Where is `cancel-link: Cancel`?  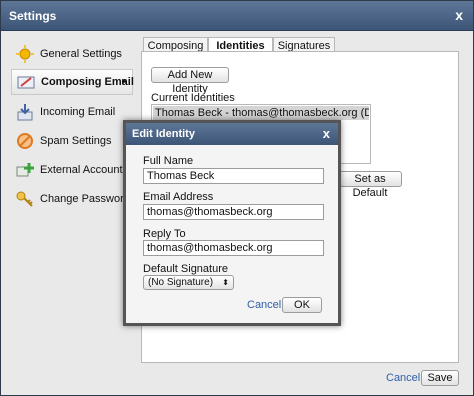
cancel-link: Cancel is located at coordinates (403, 378).